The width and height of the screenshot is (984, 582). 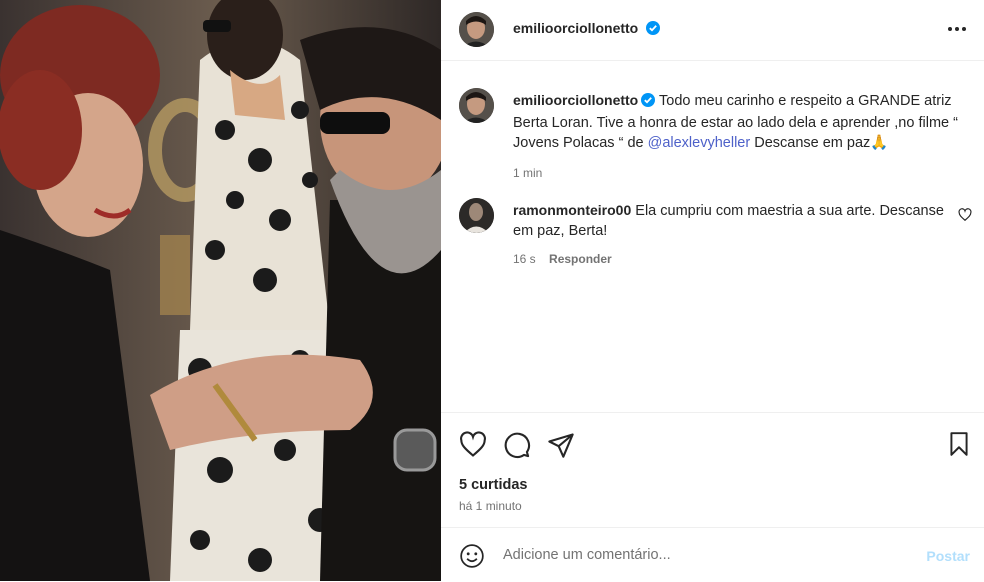 I want to click on comment-composer: Postar, so click(x=712, y=554).